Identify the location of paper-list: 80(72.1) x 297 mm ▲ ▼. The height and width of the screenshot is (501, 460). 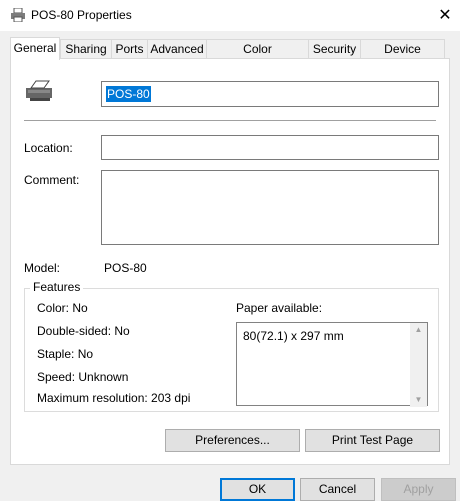
(332, 364).